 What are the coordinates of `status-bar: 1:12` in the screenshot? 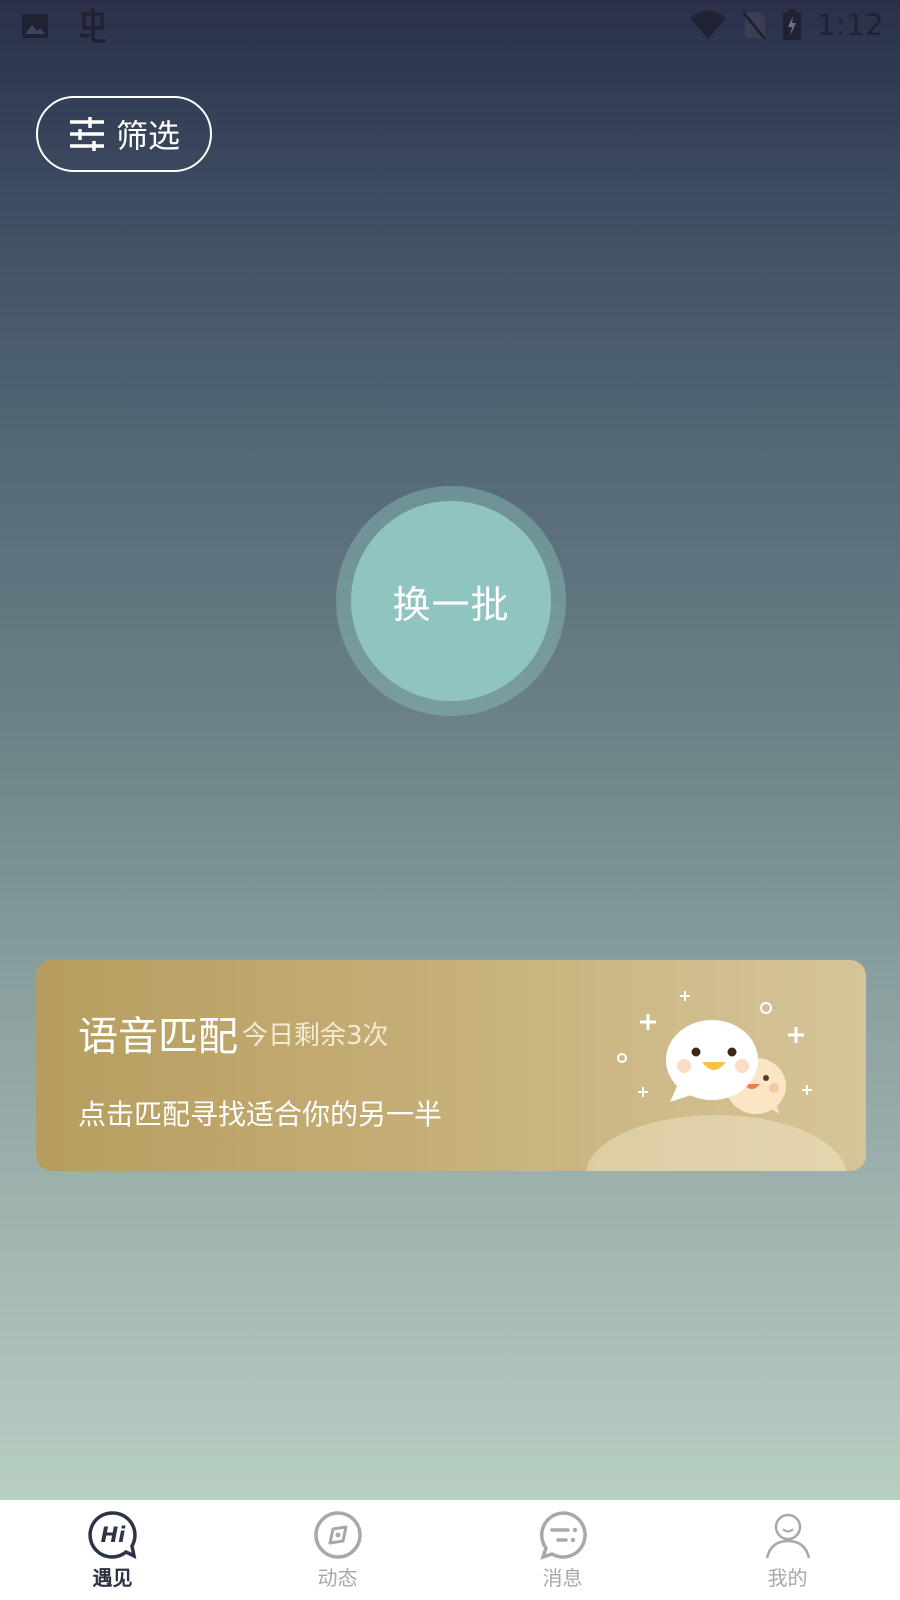 It's located at (450, 25).